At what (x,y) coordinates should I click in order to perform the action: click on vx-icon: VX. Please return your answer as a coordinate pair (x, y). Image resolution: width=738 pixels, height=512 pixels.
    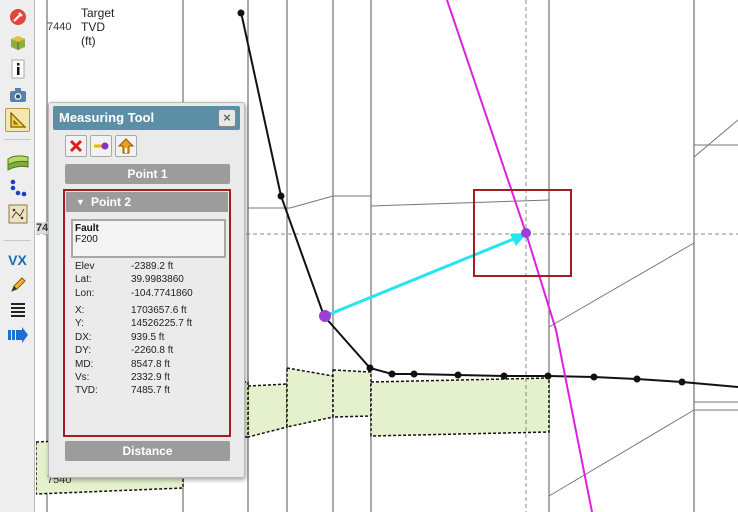
    Looking at the image, I should click on (17, 260).